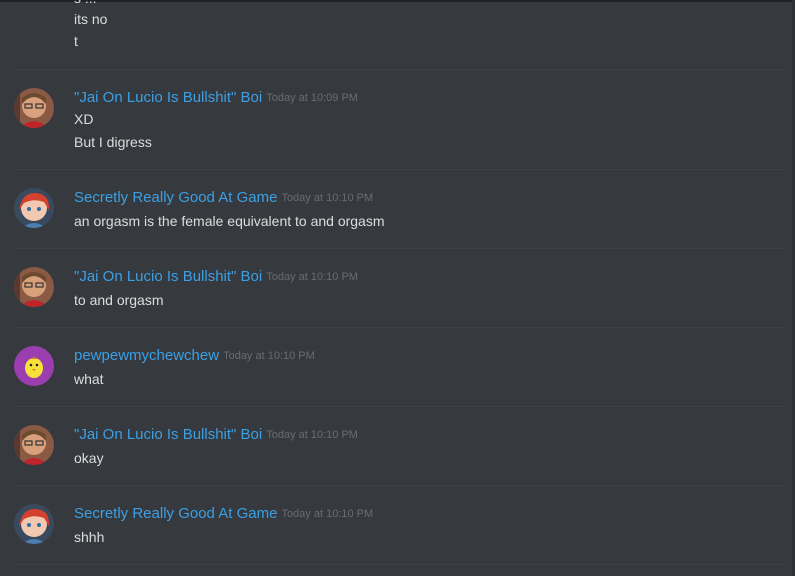 The width and height of the screenshot is (795, 576). I want to click on message-line: shhh, so click(89, 537).